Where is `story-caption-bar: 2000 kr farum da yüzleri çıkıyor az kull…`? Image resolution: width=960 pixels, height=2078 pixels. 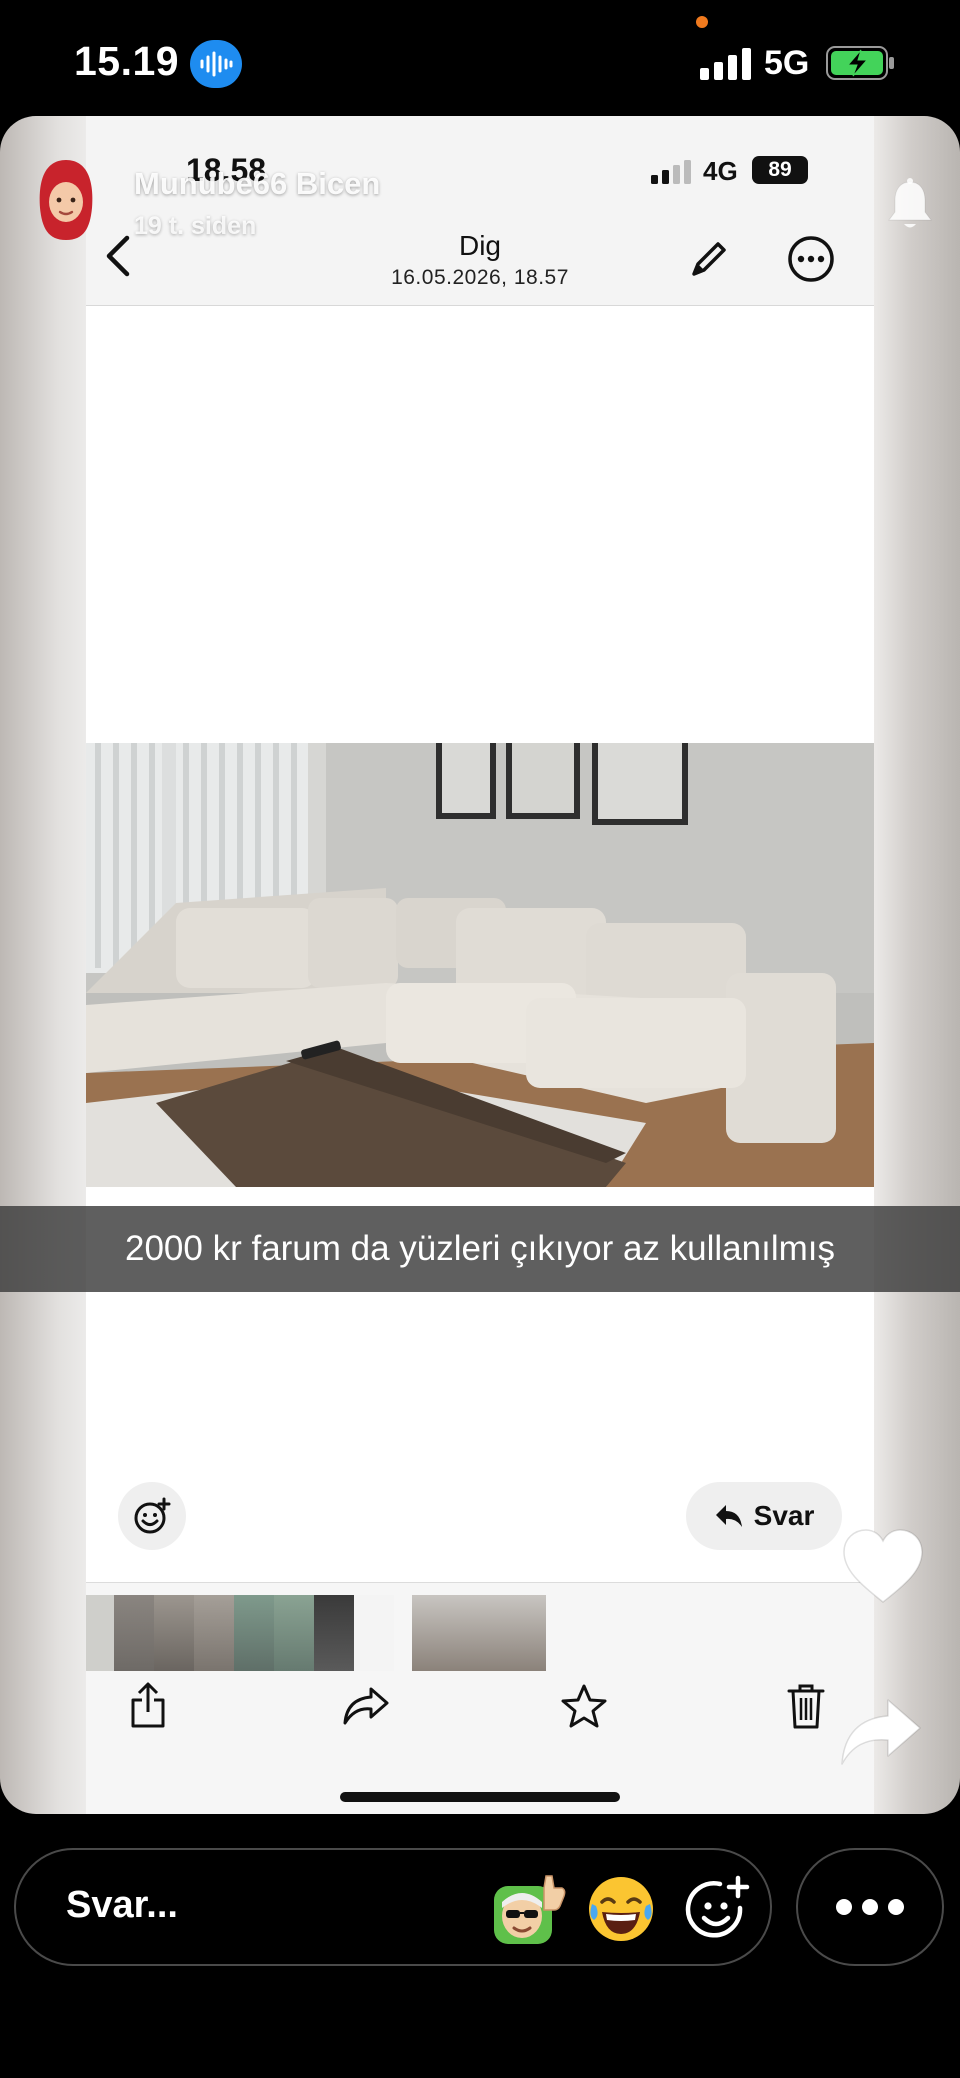
story-caption-bar: 2000 kr farum da yüzleri çıkıyor az kull… is located at coordinates (480, 1249).